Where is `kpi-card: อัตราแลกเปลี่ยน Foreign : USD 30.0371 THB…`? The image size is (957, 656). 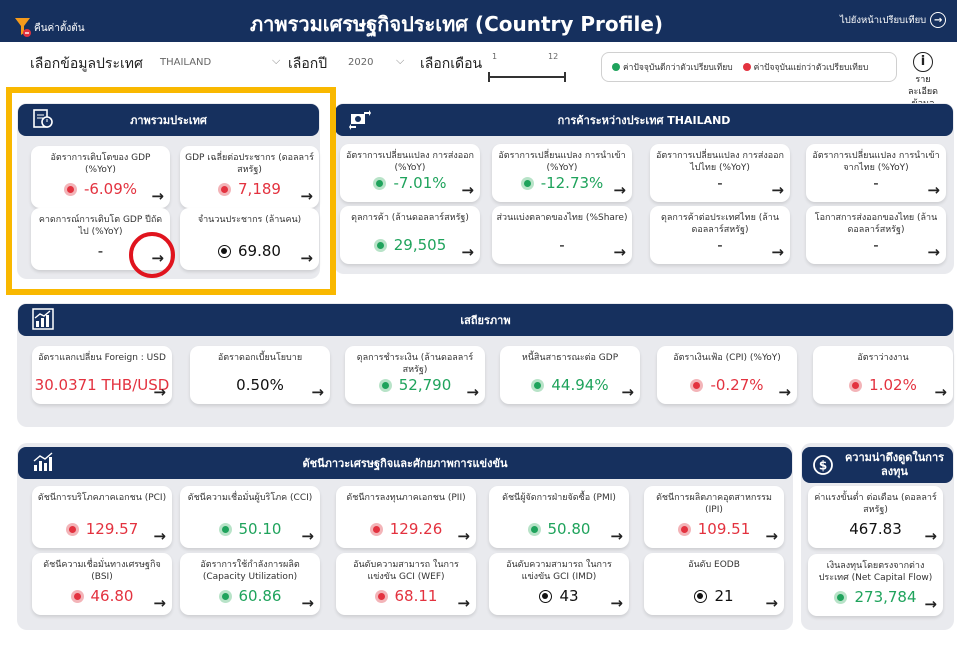
kpi-card: อัตราแลกเปลี่ยน Foreign : USD 30.0371 THB… is located at coordinates (102, 375).